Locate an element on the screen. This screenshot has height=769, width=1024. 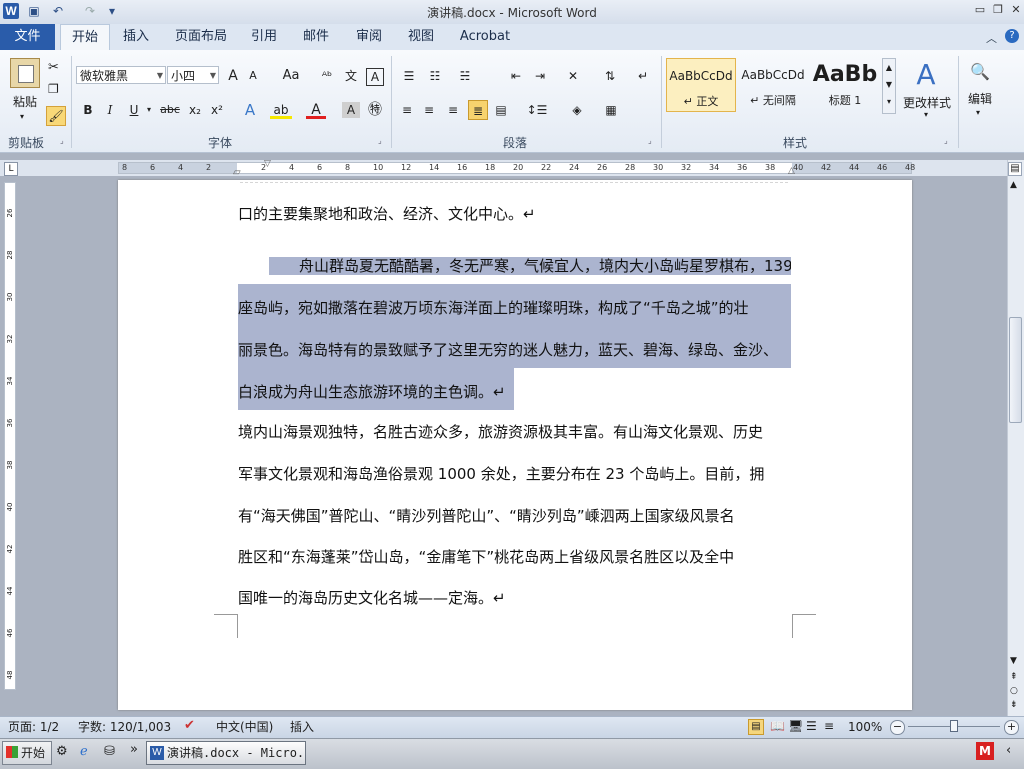
change-styles-label: 更改样式 is located at coordinates (927, 102).